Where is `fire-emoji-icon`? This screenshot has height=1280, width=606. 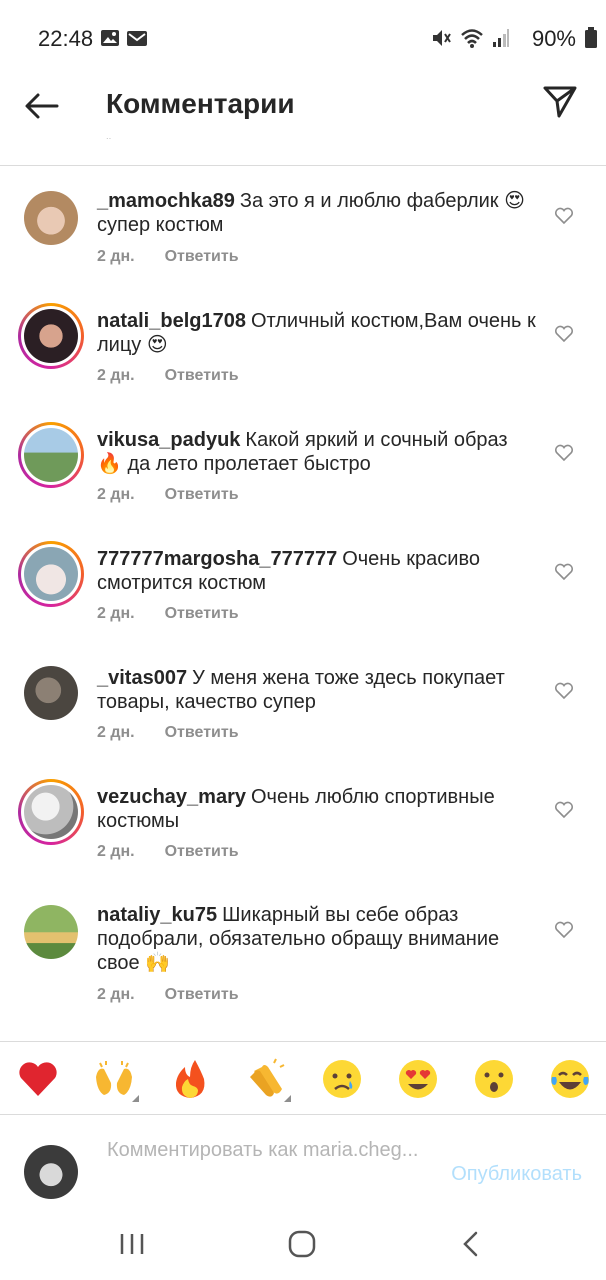 fire-emoji-icon is located at coordinates (190, 1079).